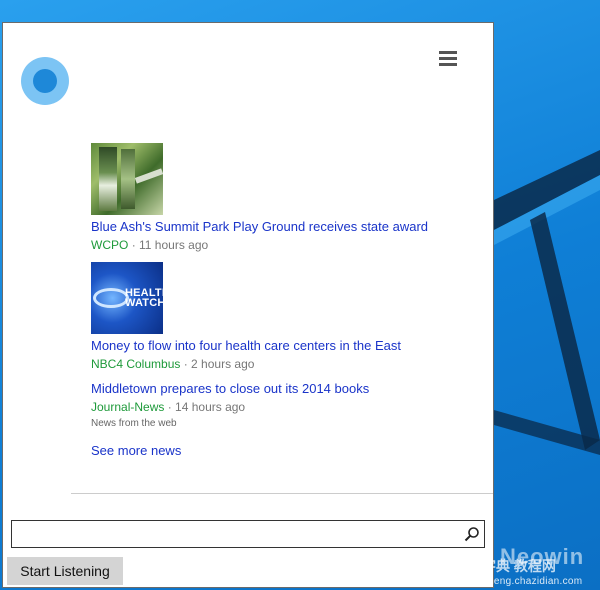 The width and height of the screenshot is (600, 590). I want to click on news-thumbnail, so click(127, 179).